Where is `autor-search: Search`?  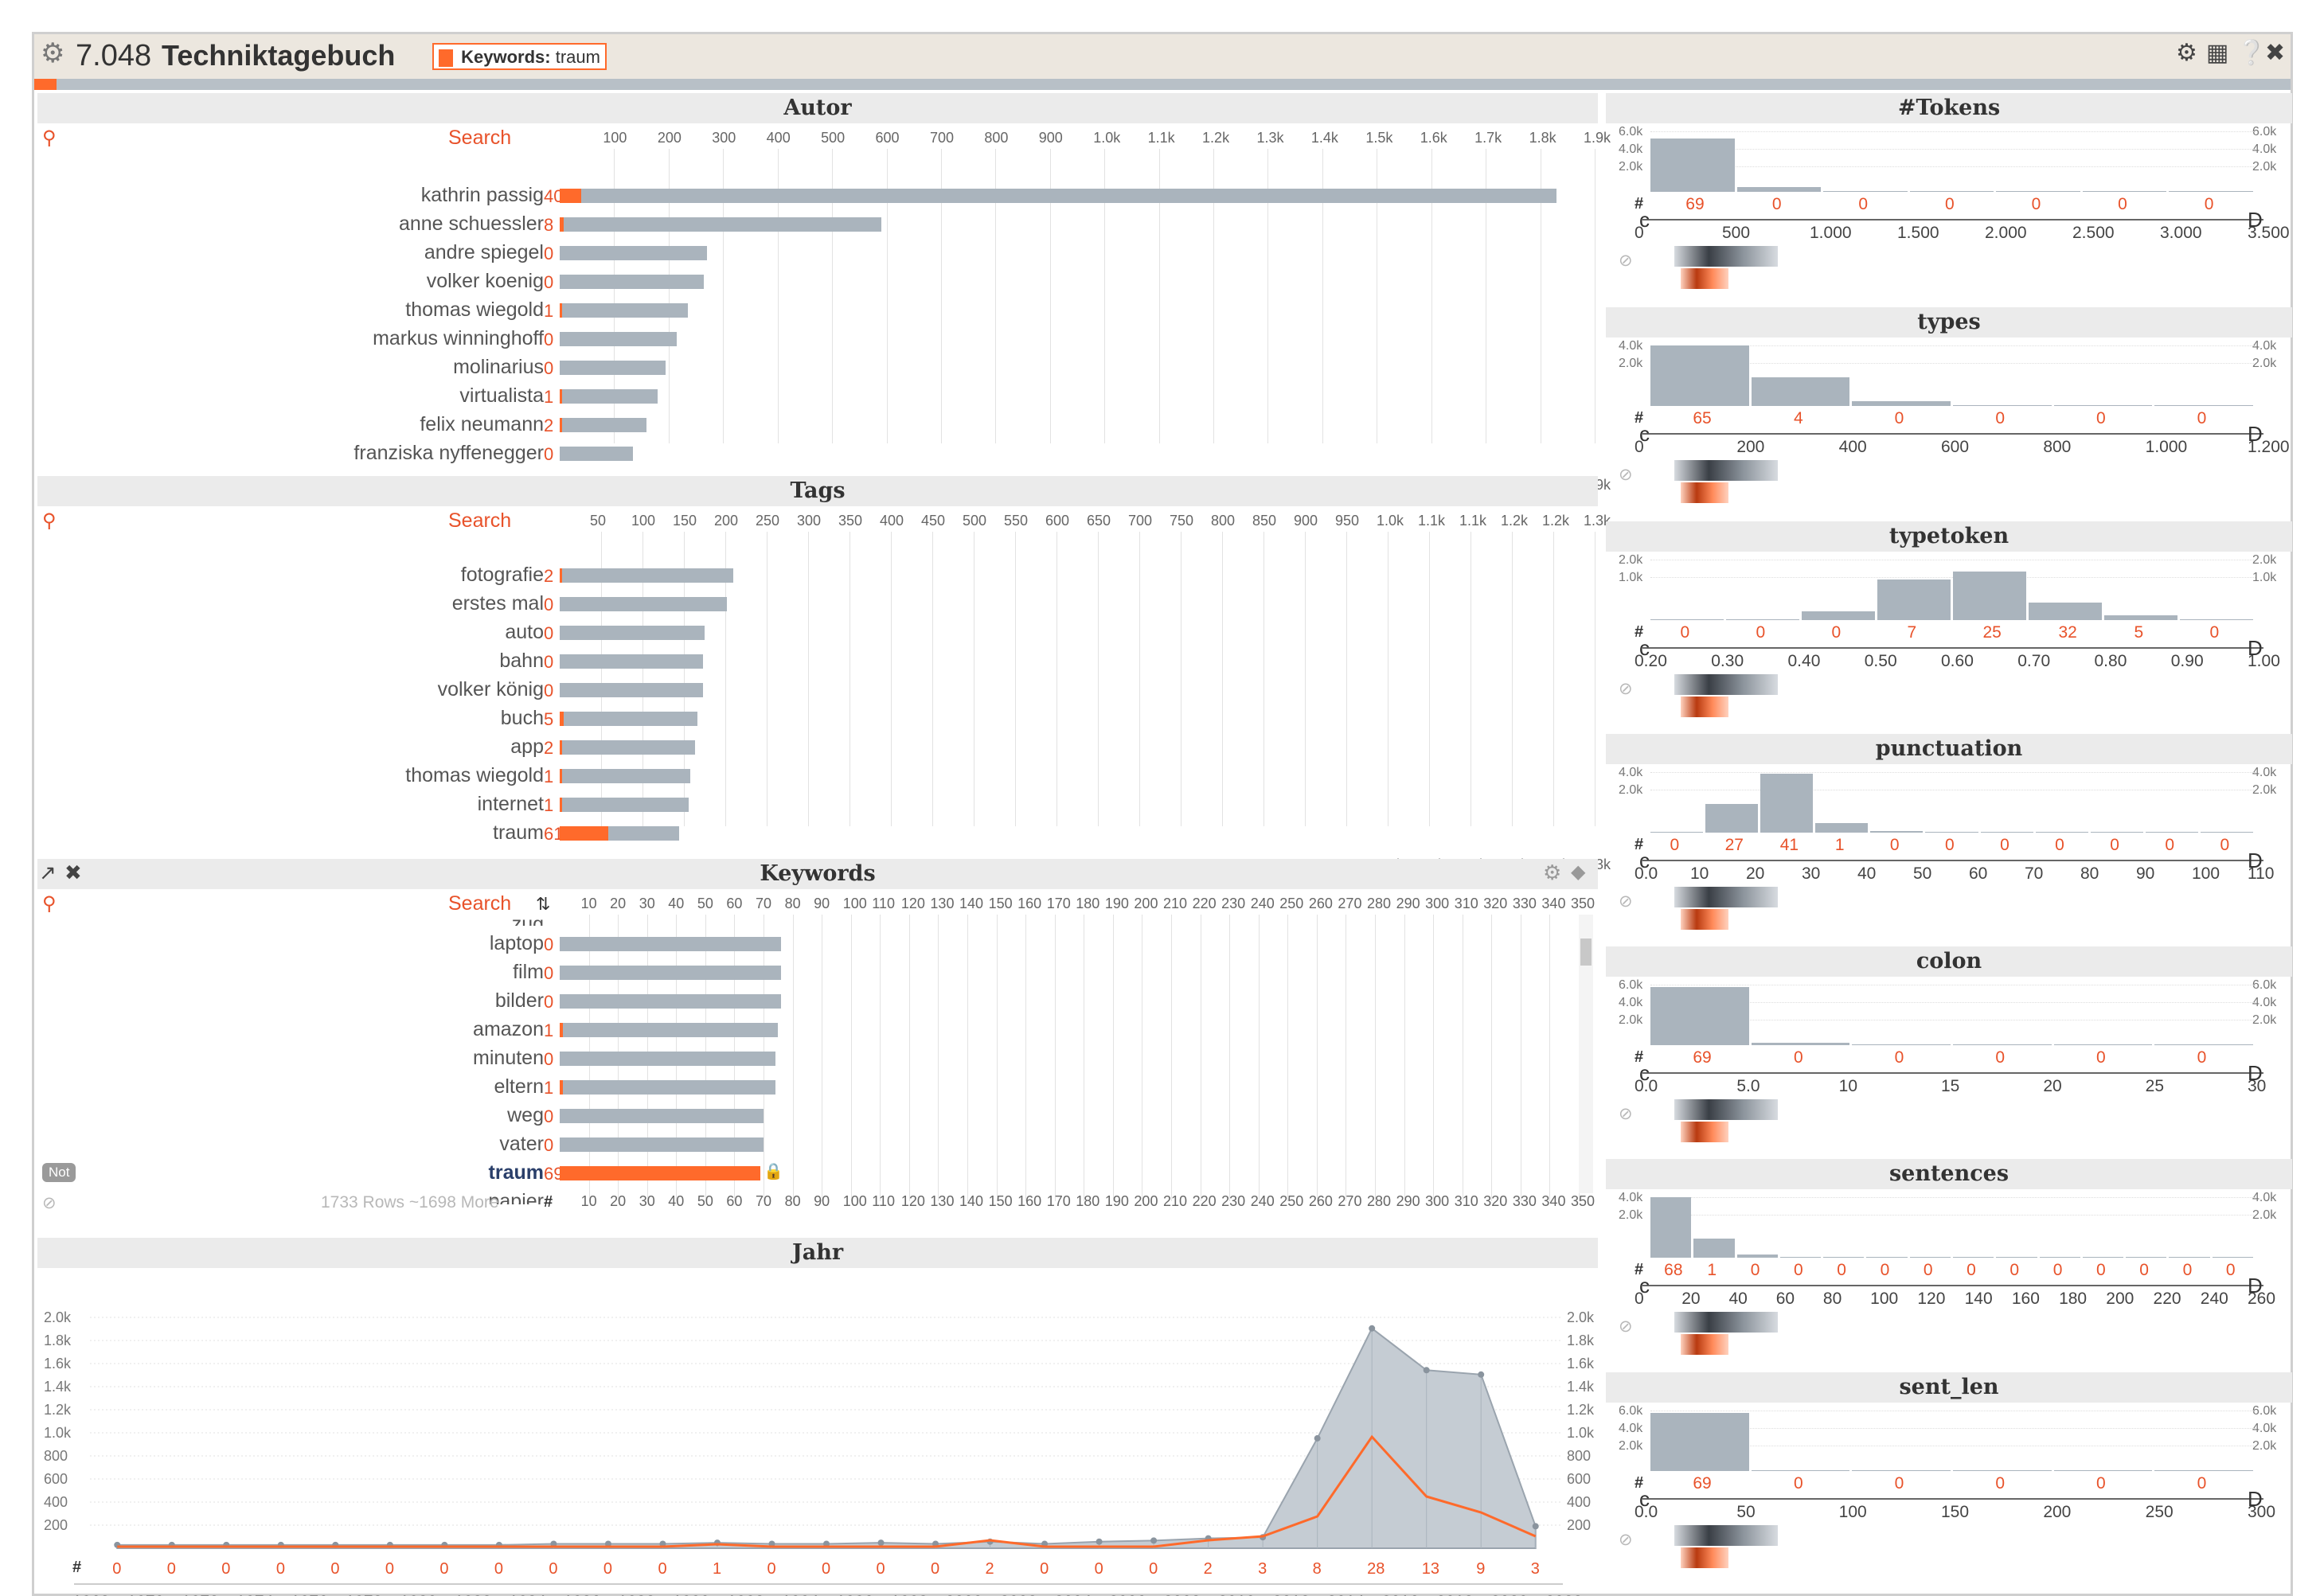 autor-search: Search is located at coordinates (480, 139).